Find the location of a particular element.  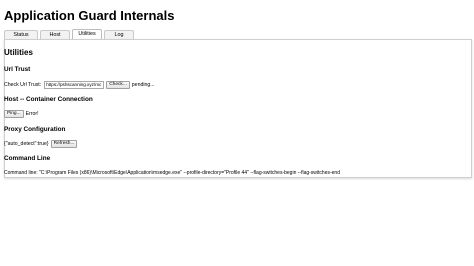

host-connection-heading: Host -- Container Connection is located at coordinates (48, 99).